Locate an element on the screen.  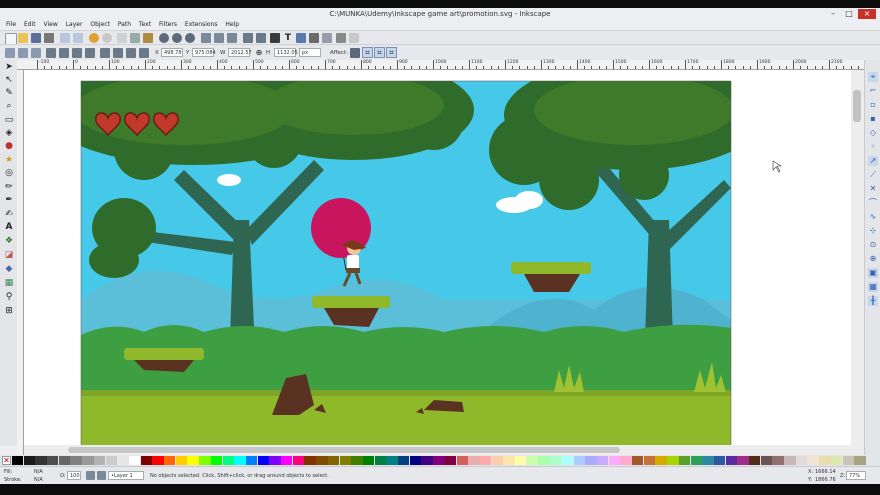
rectangle-tool-icon: ▭ is located at coordinates (9, 120).